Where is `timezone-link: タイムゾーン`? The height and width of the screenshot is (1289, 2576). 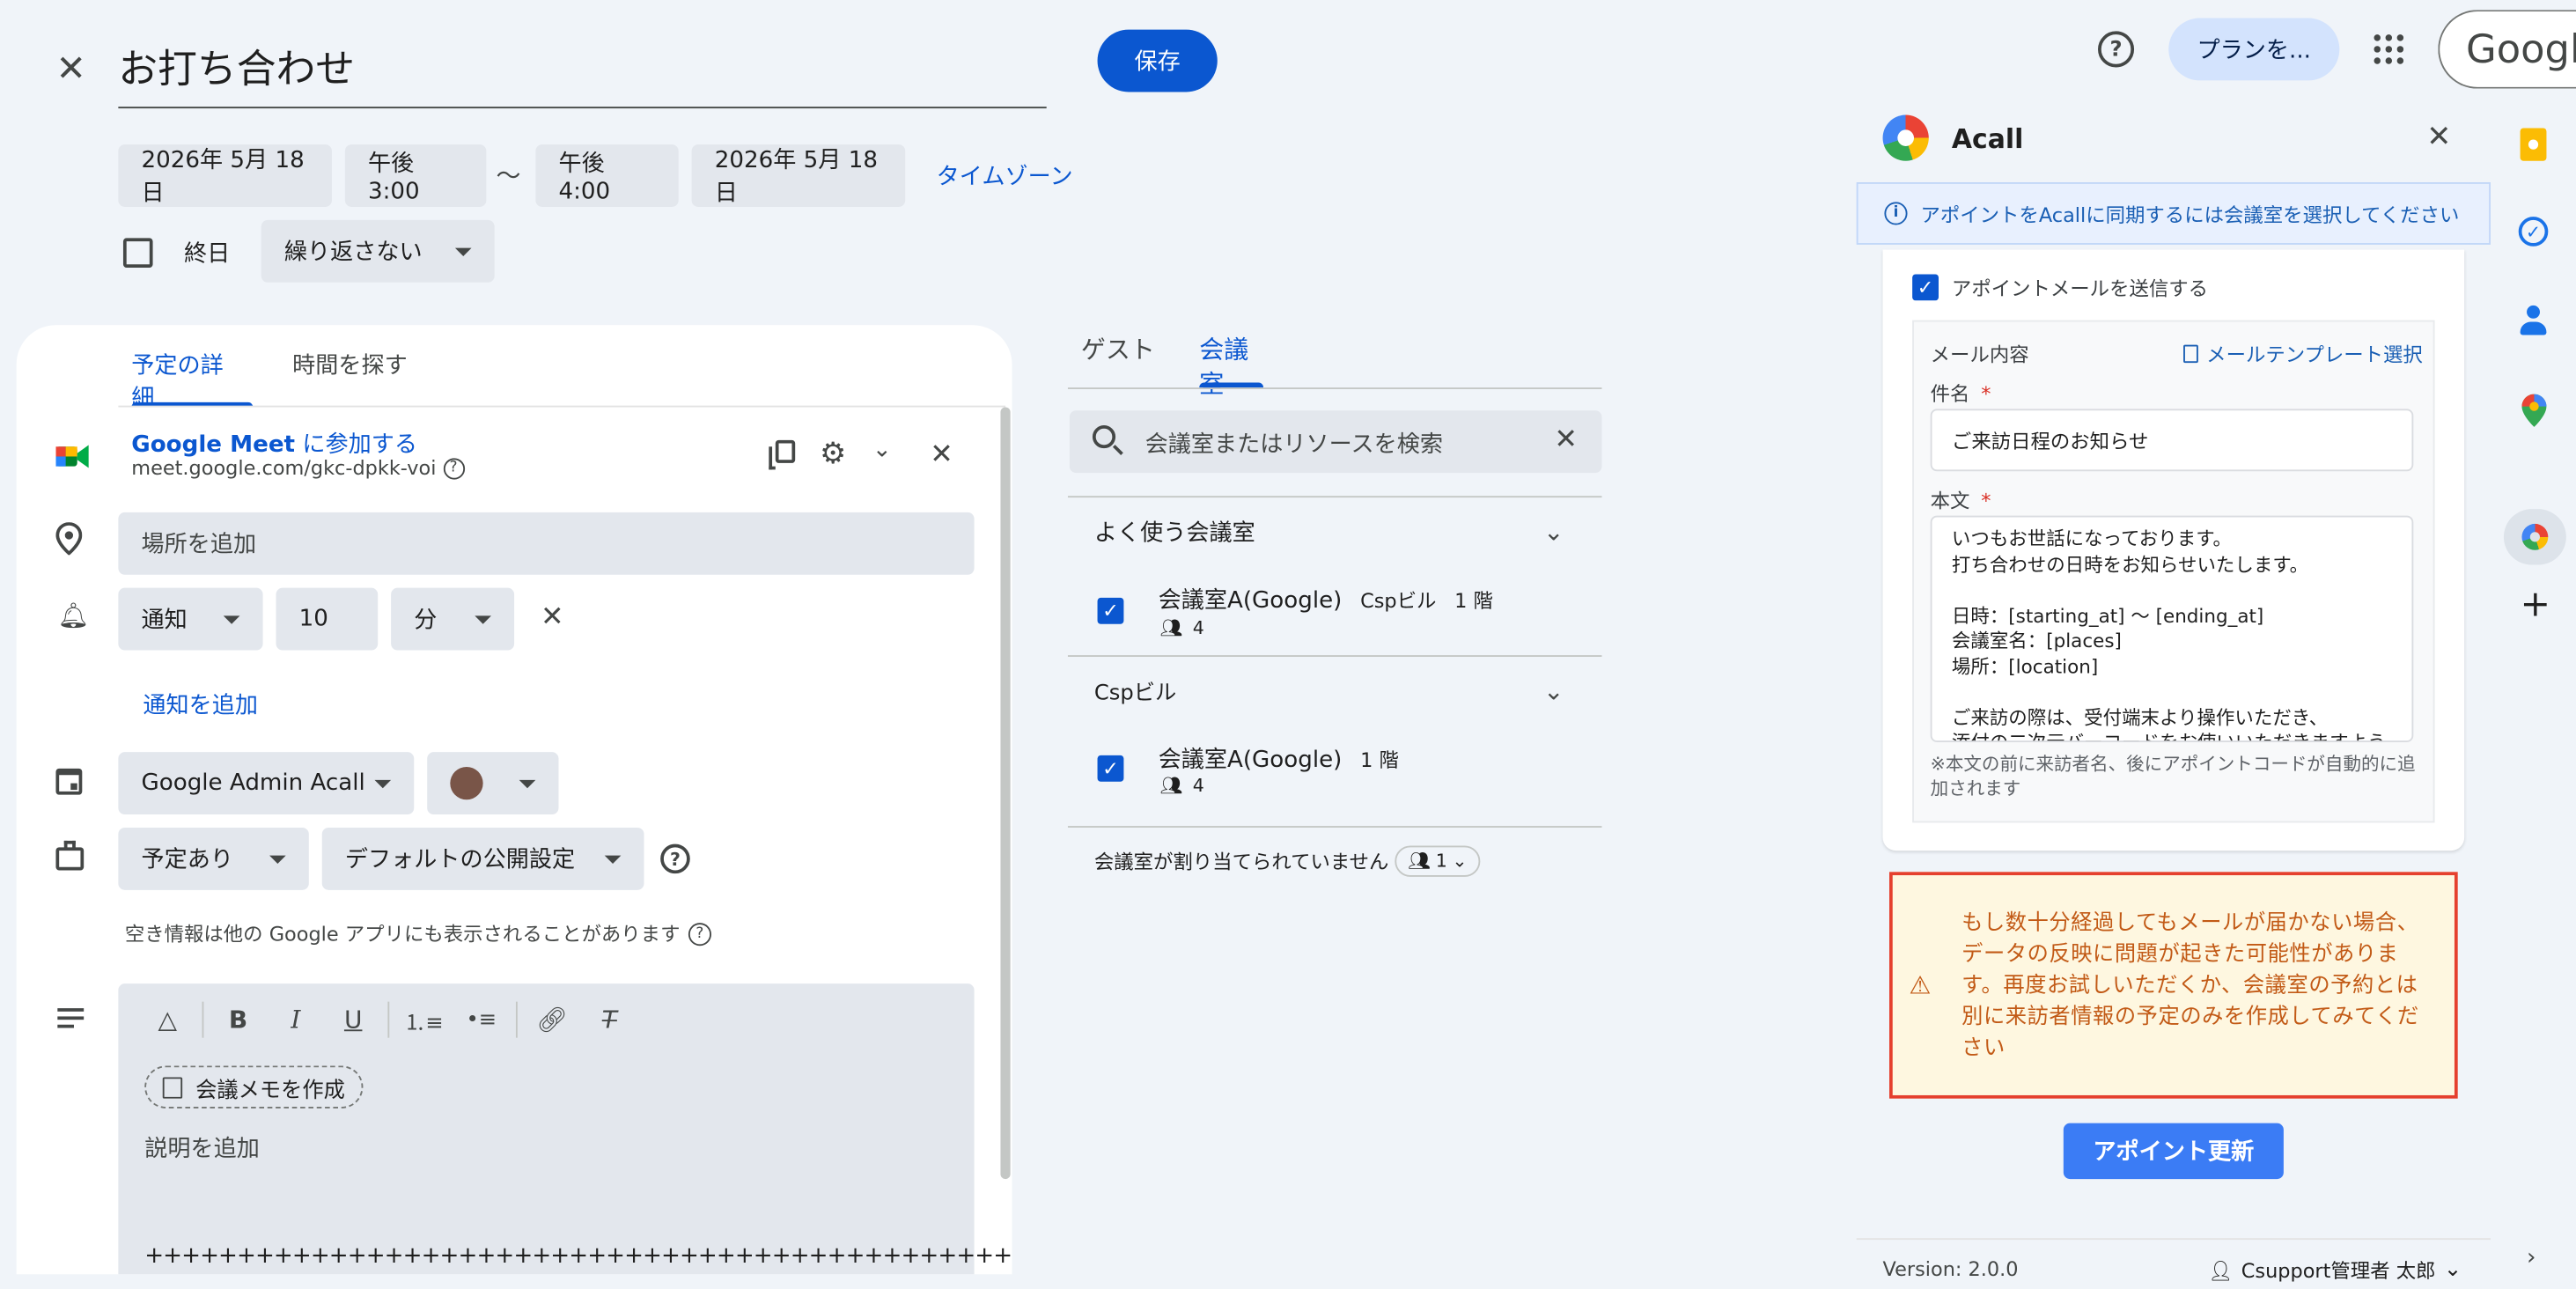 timezone-link: タイムゾーン is located at coordinates (1005, 176).